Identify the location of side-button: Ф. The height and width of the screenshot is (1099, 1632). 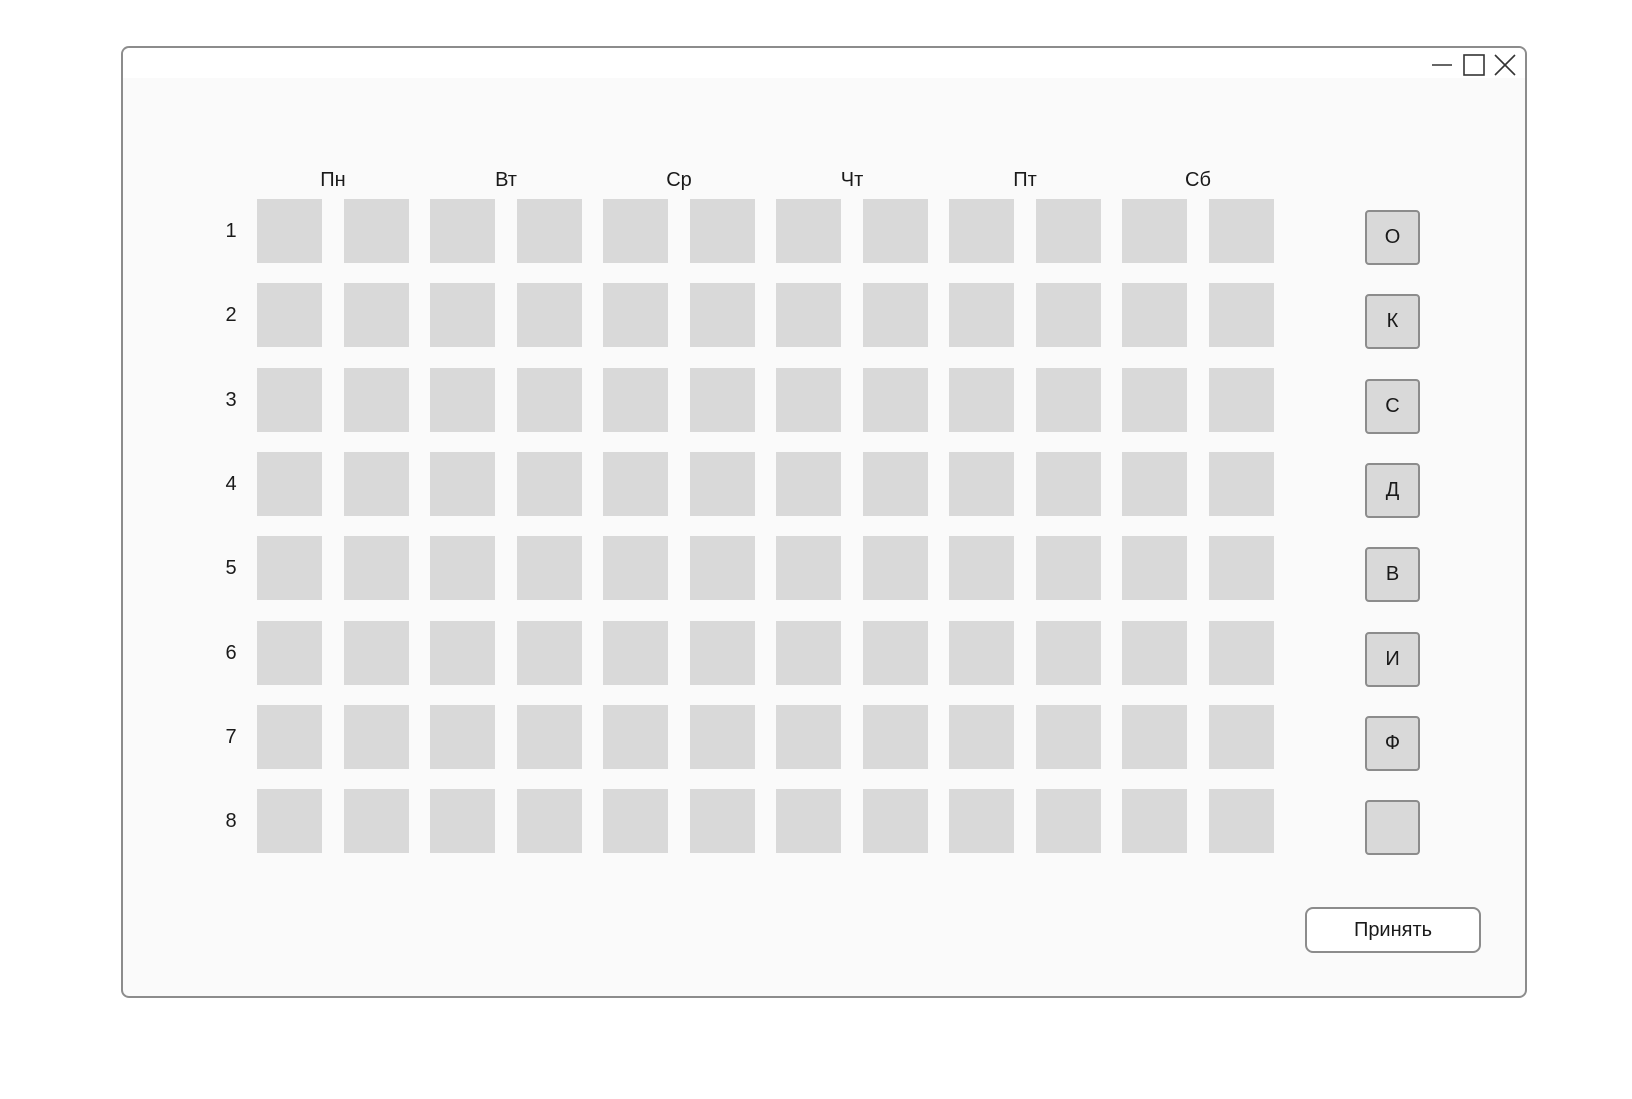
(1392, 743).